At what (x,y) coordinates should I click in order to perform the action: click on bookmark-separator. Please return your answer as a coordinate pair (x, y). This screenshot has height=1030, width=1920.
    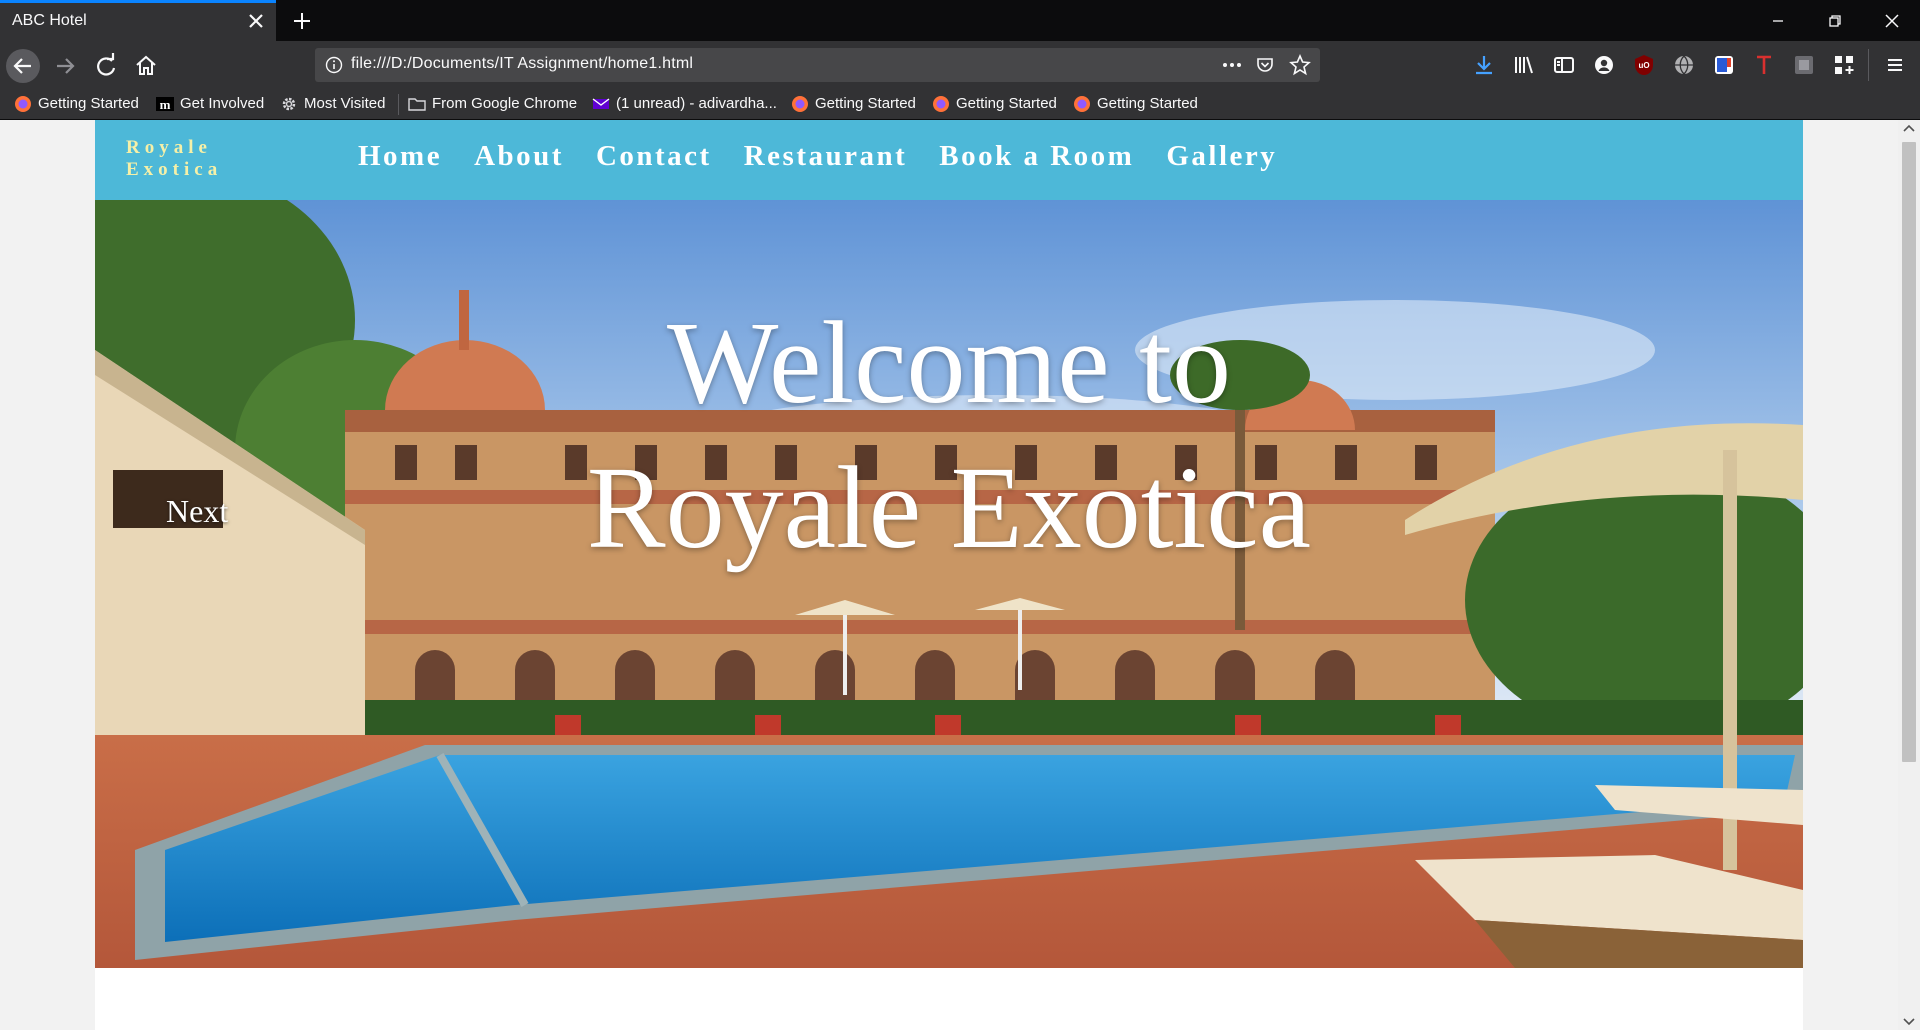
    Looking at the image, I should click on (398, 104).